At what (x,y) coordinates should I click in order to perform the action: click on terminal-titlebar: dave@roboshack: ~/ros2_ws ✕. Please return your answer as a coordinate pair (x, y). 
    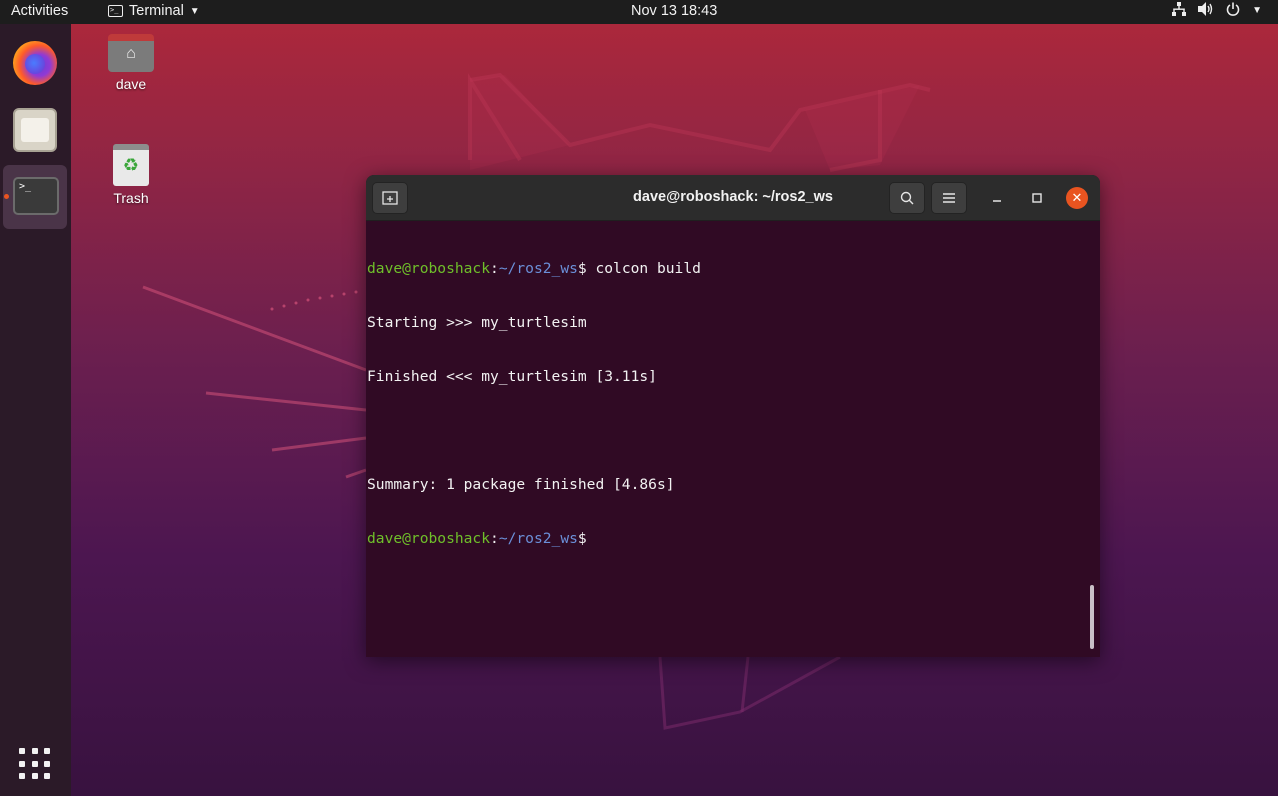
    Looking at the image, I should click on (733, 198).